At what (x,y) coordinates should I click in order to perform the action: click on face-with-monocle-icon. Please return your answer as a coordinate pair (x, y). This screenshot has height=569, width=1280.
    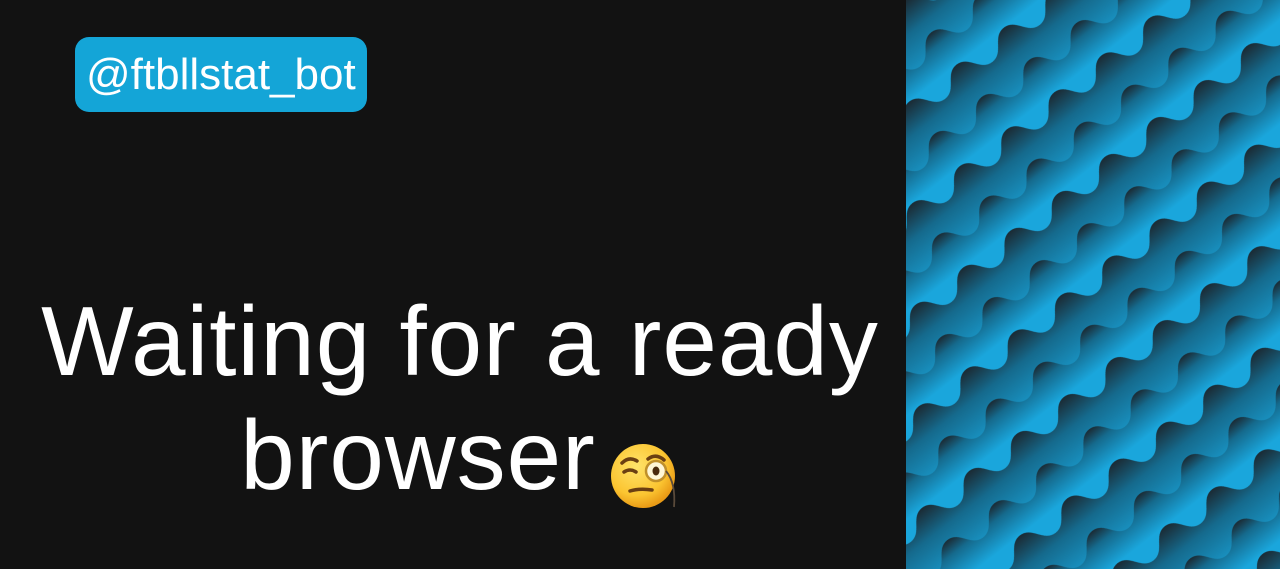
    Looking at the image, I should click on (645, 464).